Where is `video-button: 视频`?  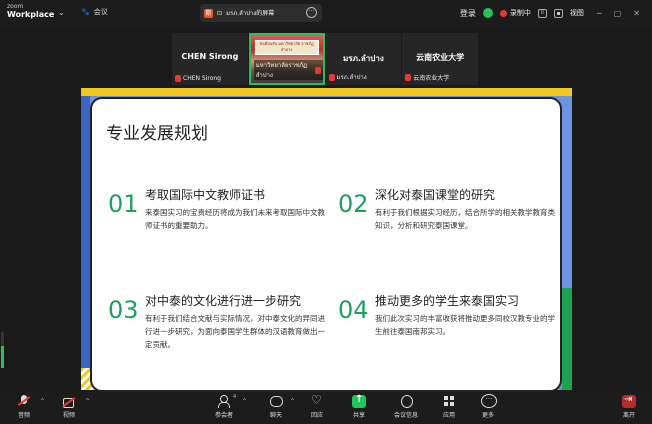 video-button: 视频 is located at coordinates (69, 407).